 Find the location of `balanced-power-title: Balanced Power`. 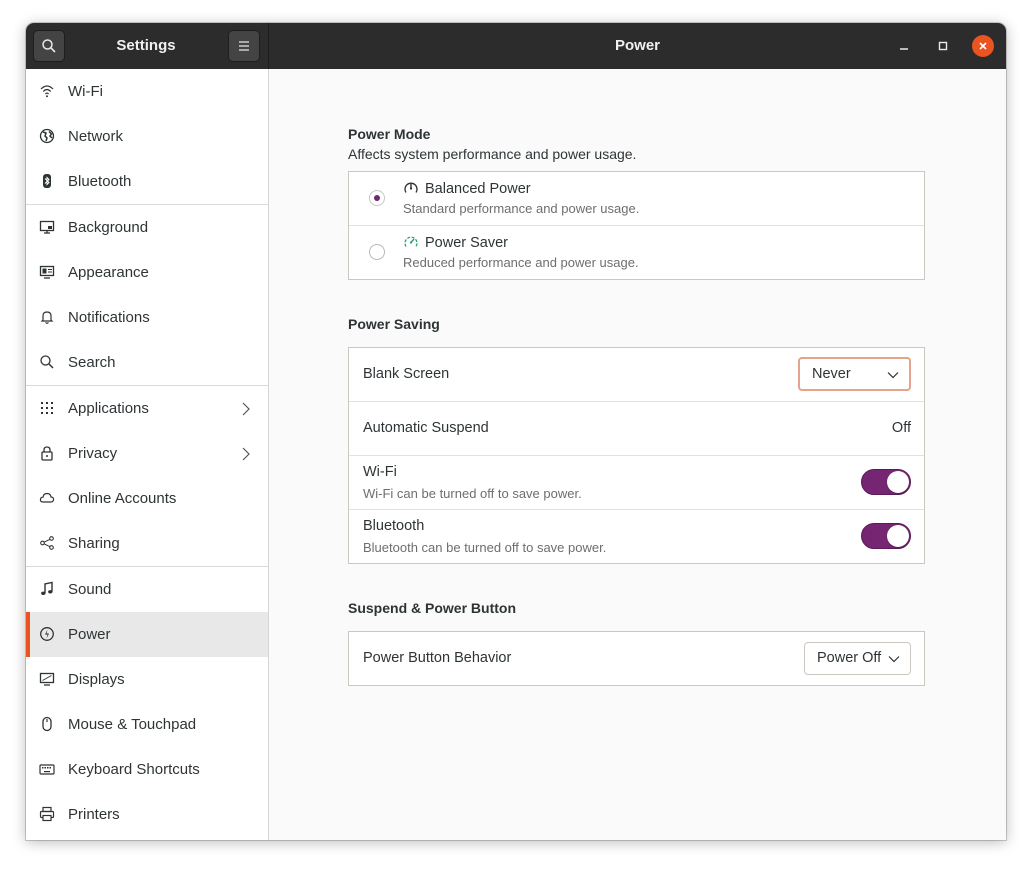

balanced-power-title: Balanced Power is located at coordinates (478, 189).